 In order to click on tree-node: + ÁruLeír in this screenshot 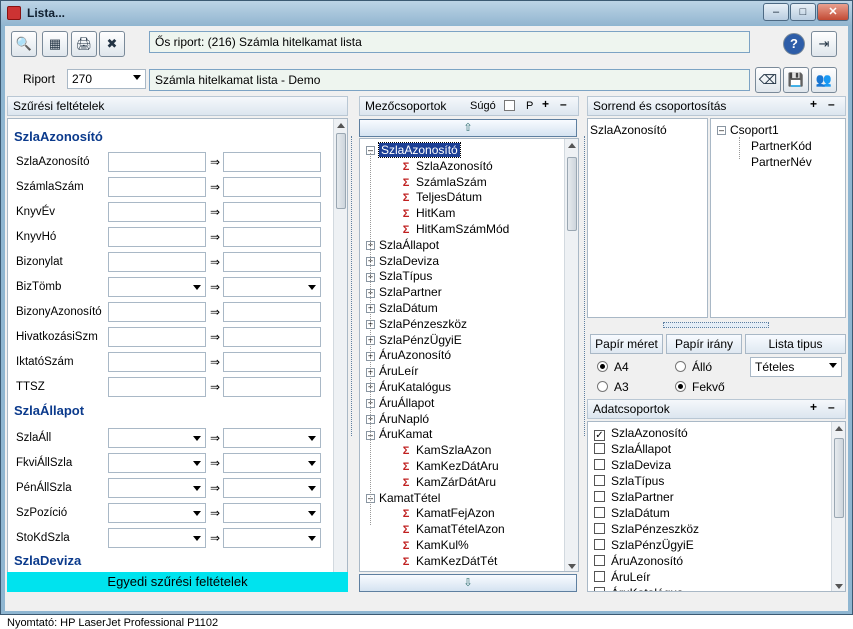, I will do `click(392, 371)`.